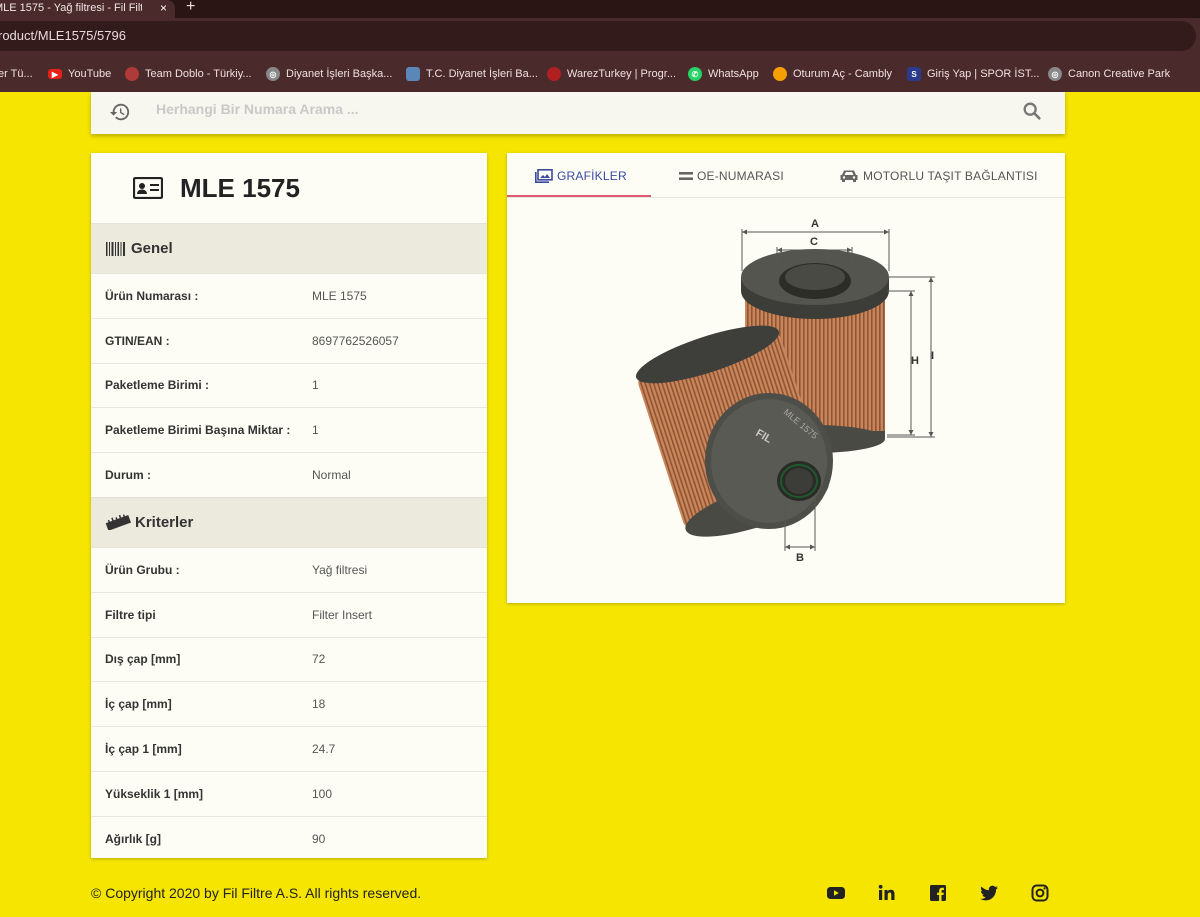 This screenshot has height=917, width=1200. Describe the element at coordinates (152, 248) in the screenshot. I see `general-section-title: Genel` at that location.